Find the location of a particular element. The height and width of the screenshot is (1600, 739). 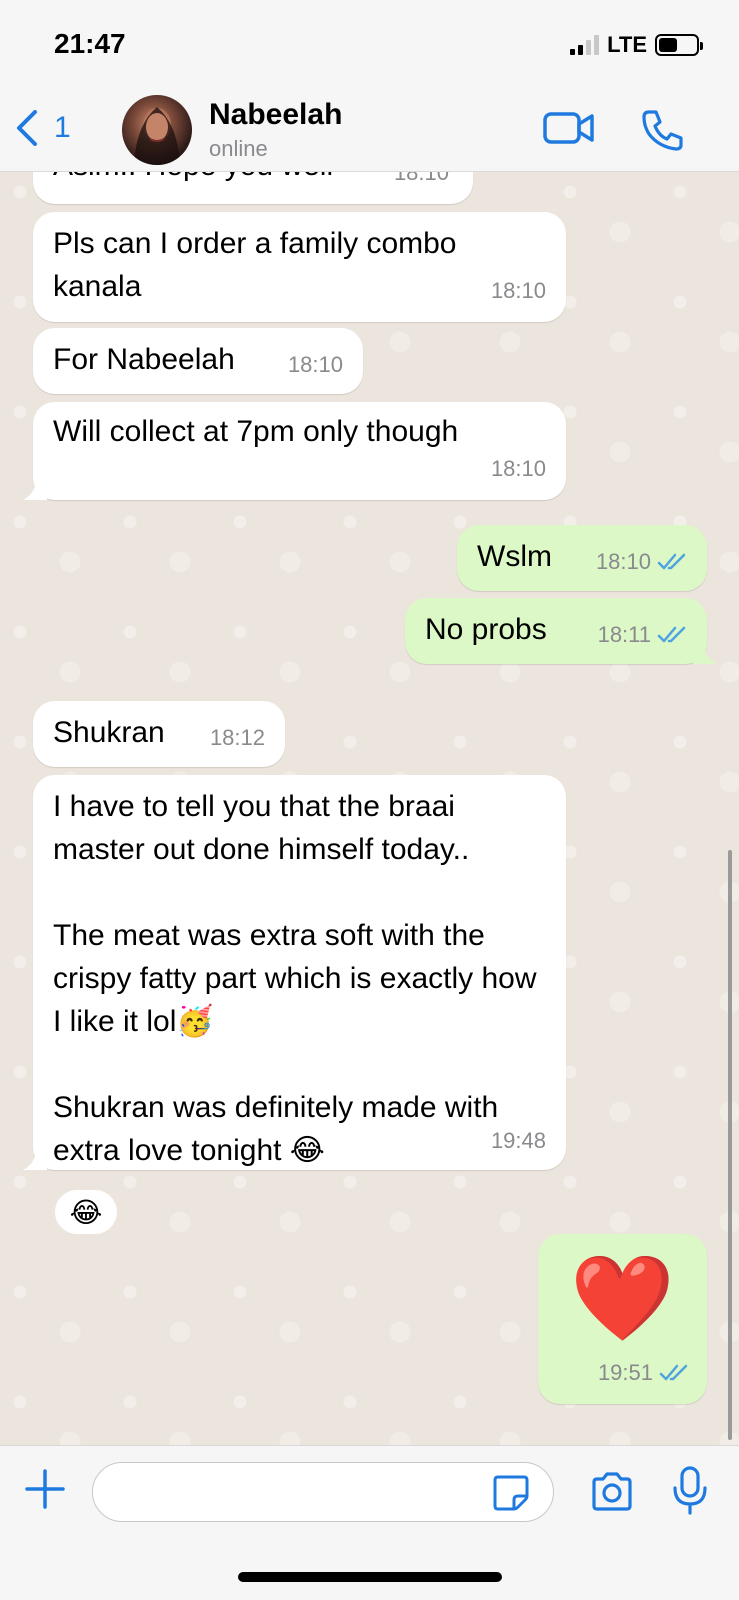

message-bubble: No probs 18:11 is located at coordinates (561, 631).